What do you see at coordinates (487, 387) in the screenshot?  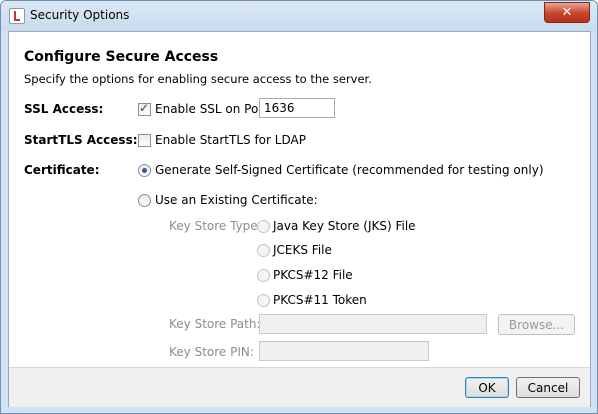 I see `ok-button: OK` at bounding box center [487, 387].